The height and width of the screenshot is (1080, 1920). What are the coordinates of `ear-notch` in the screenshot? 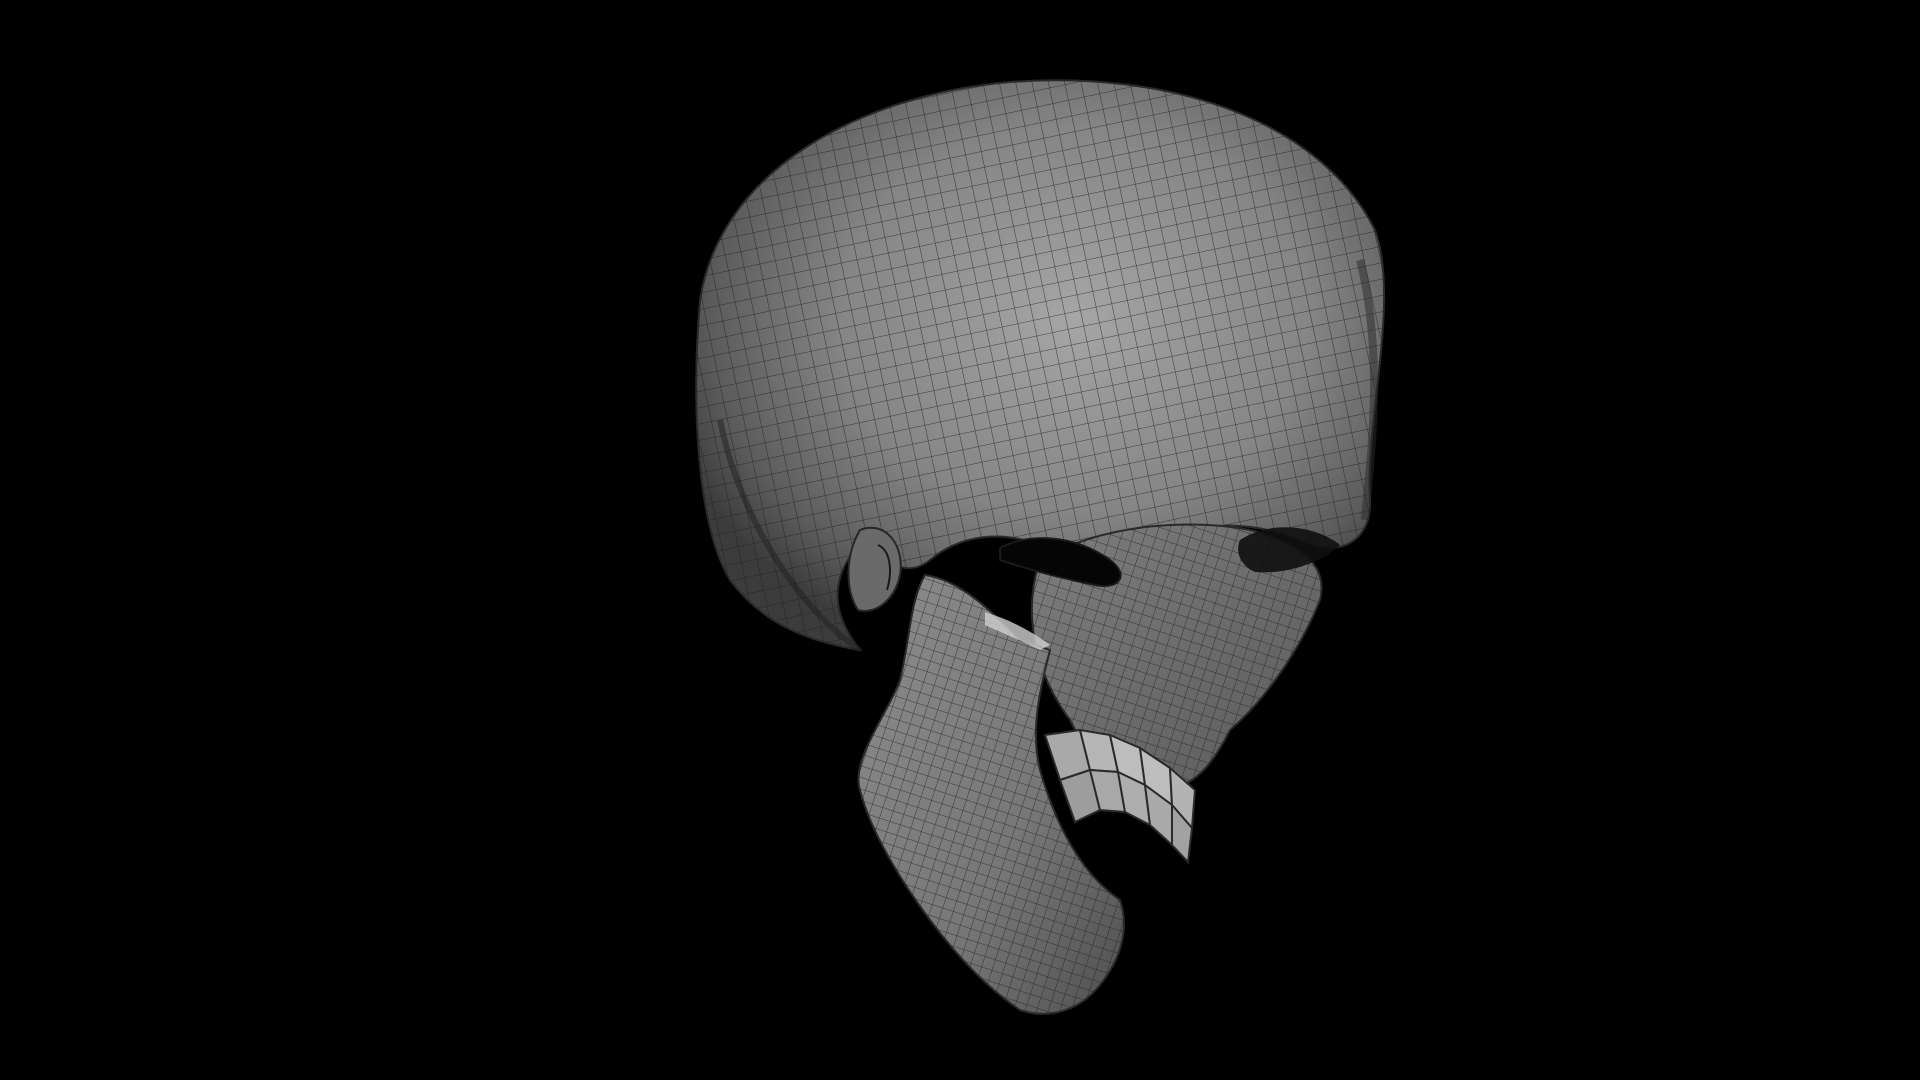 It's located at (874, 569).